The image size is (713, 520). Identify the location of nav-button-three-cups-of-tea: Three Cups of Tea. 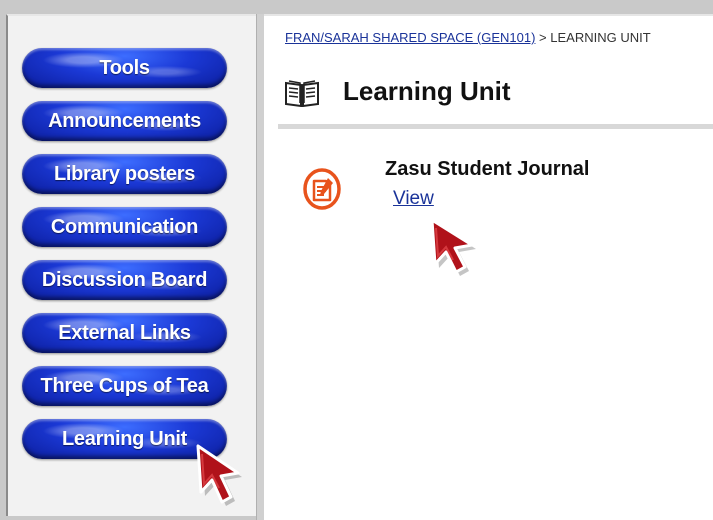
(124, 386).